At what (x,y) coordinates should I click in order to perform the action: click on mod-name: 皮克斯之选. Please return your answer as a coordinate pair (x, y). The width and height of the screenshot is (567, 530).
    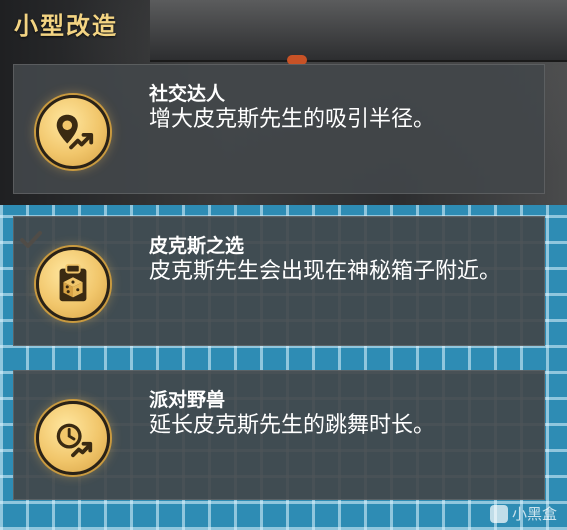
    Looking at the image, I should click on (197, 246).